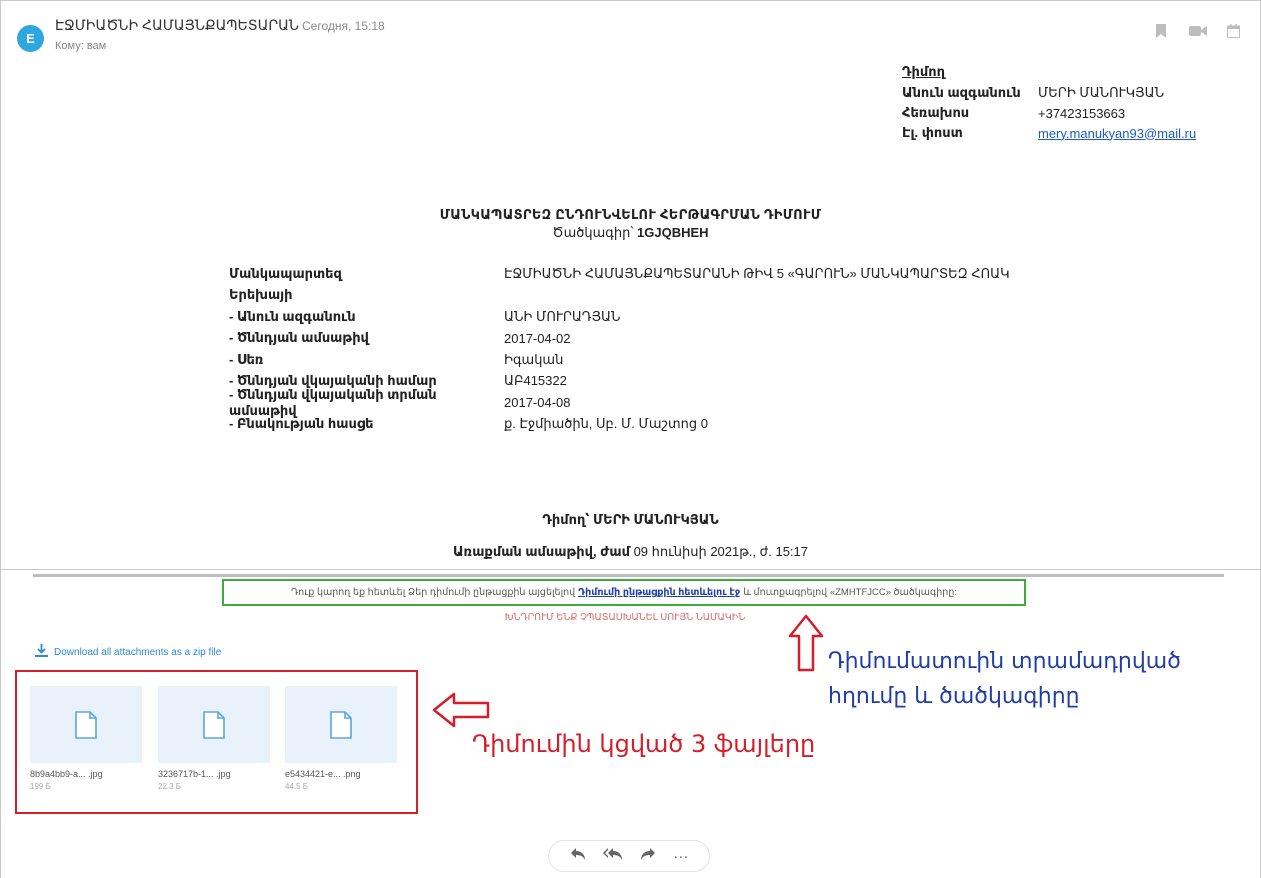 The image size is (1261, 878). Describe the element at coordinates (644, 744) in the screenshot. I see `attachments-annotation: Դիմումին կցված 3 ֆայլերը` at that location.